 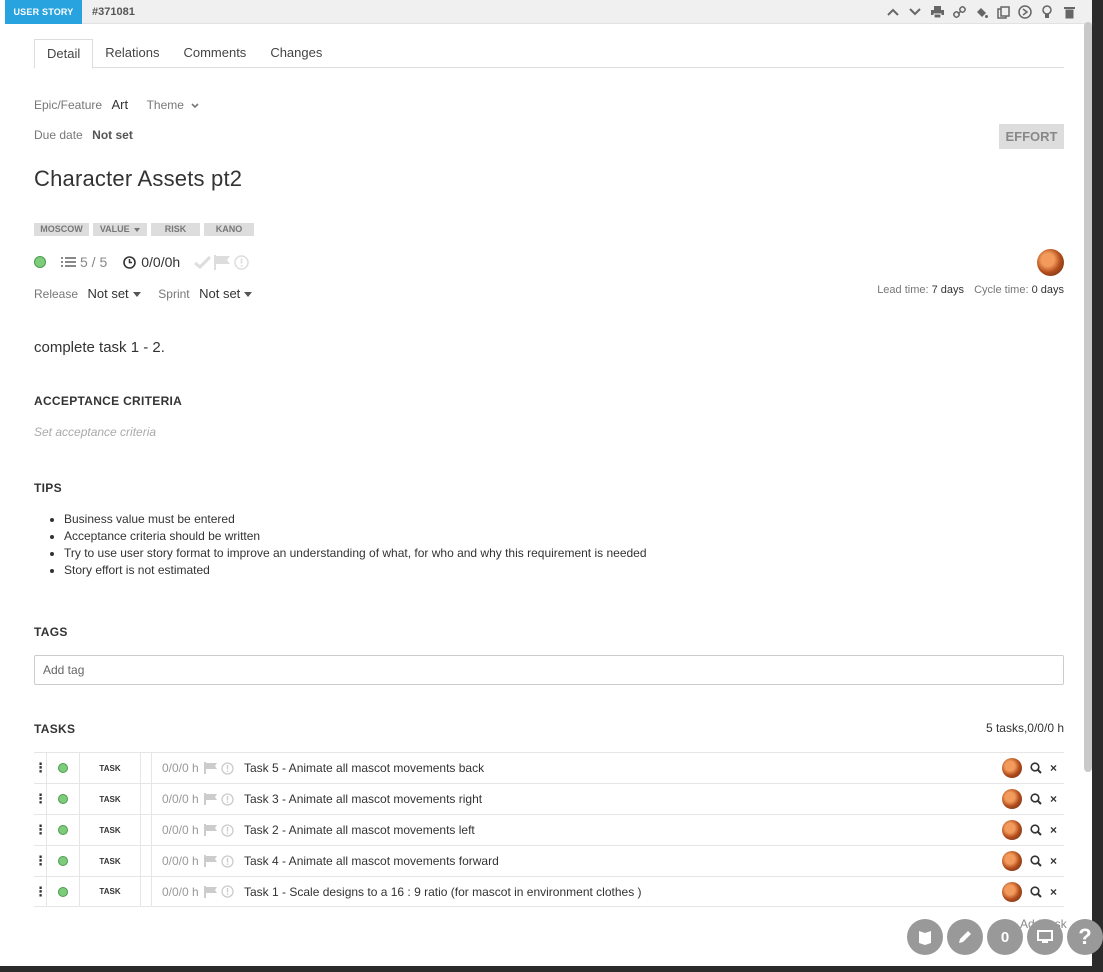 What do you see at coordinates (925, 937) in the screenshot?
I see `book-icon` at bounding box center [925, 937].